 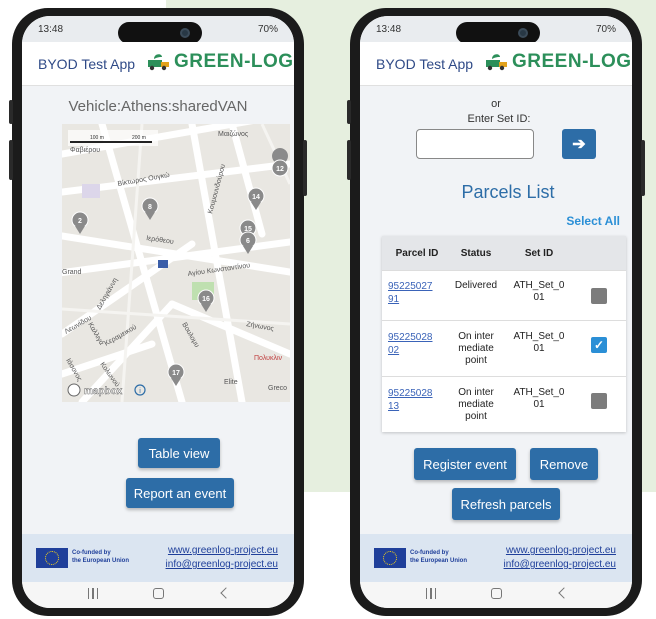 I want to click on parcel-id-link: 95225027 91, so click(x=414, y=300).